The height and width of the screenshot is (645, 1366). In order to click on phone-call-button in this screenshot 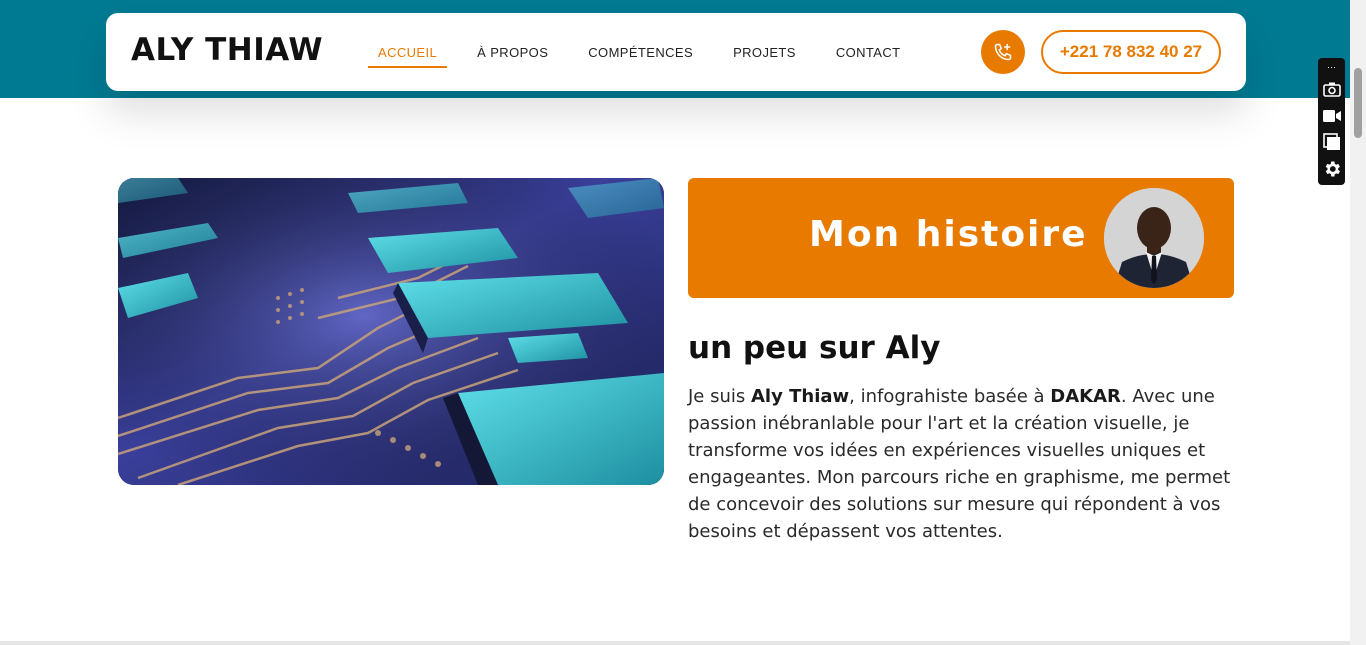, I will do `click(1003, 52)`.